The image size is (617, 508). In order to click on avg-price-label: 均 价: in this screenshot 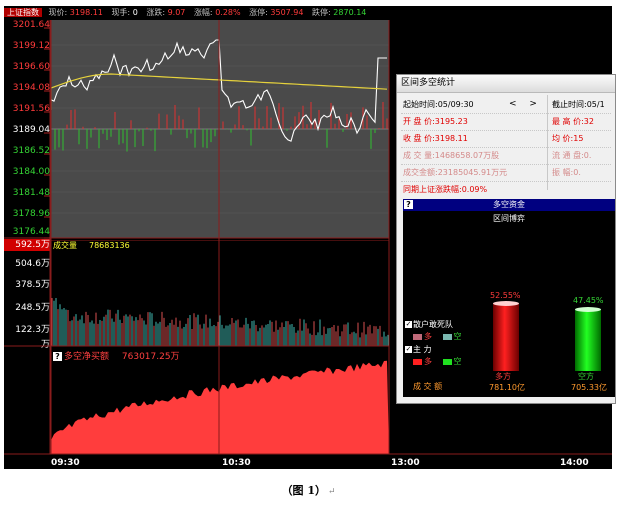, I will do `click(563, 138)`.